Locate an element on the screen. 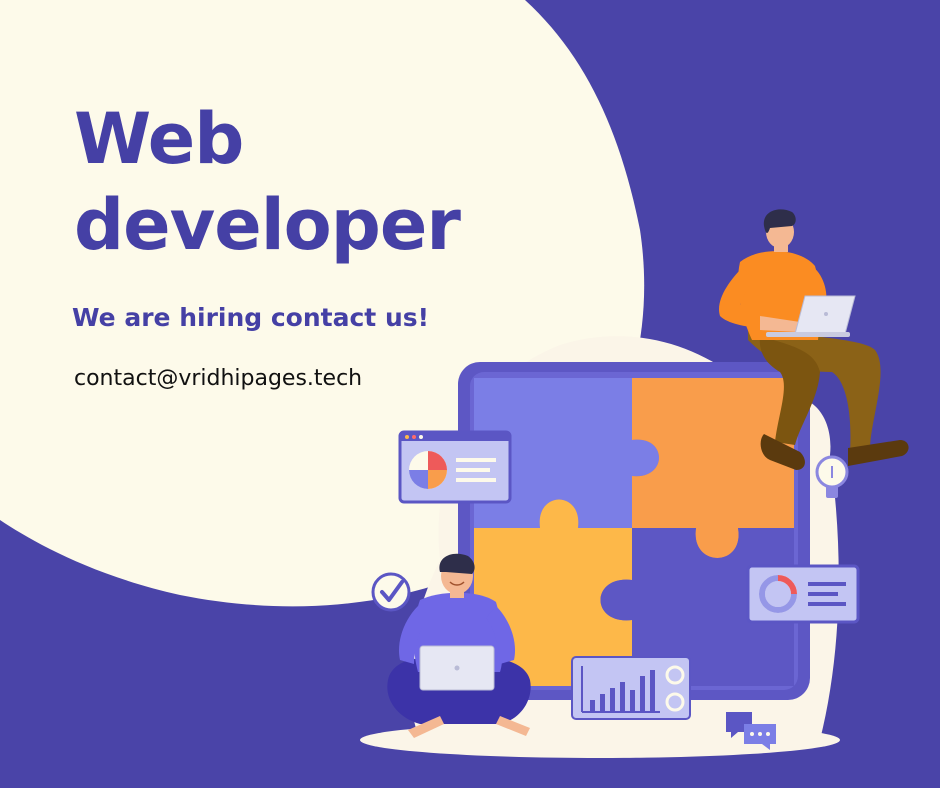 The image size is (940, 788). checkmark-icon is located at coordinates (391, 592).